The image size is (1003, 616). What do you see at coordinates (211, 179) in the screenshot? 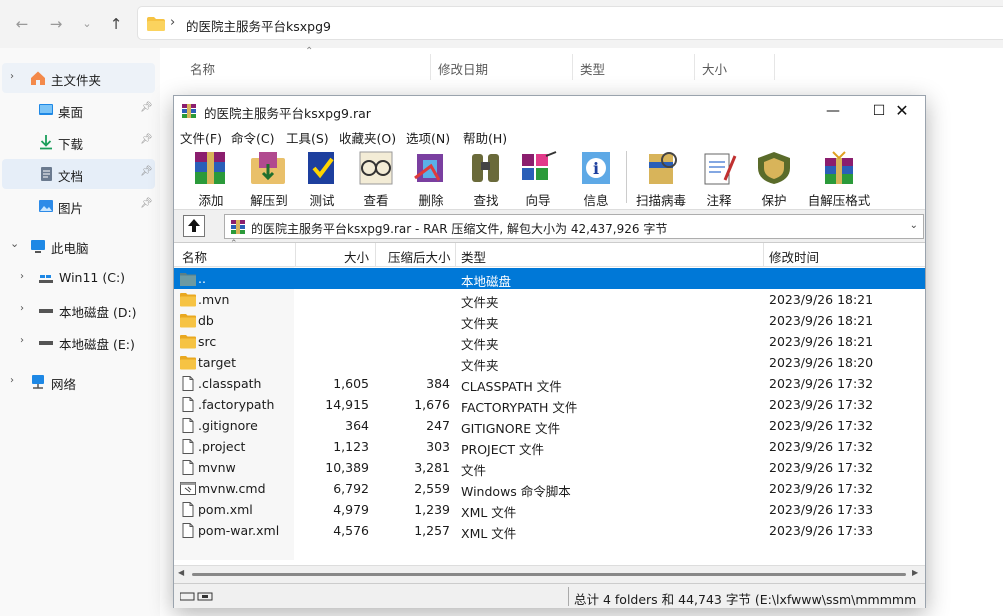
I see `toolbar-add-button: 添加` at bounding box center [211, 179].